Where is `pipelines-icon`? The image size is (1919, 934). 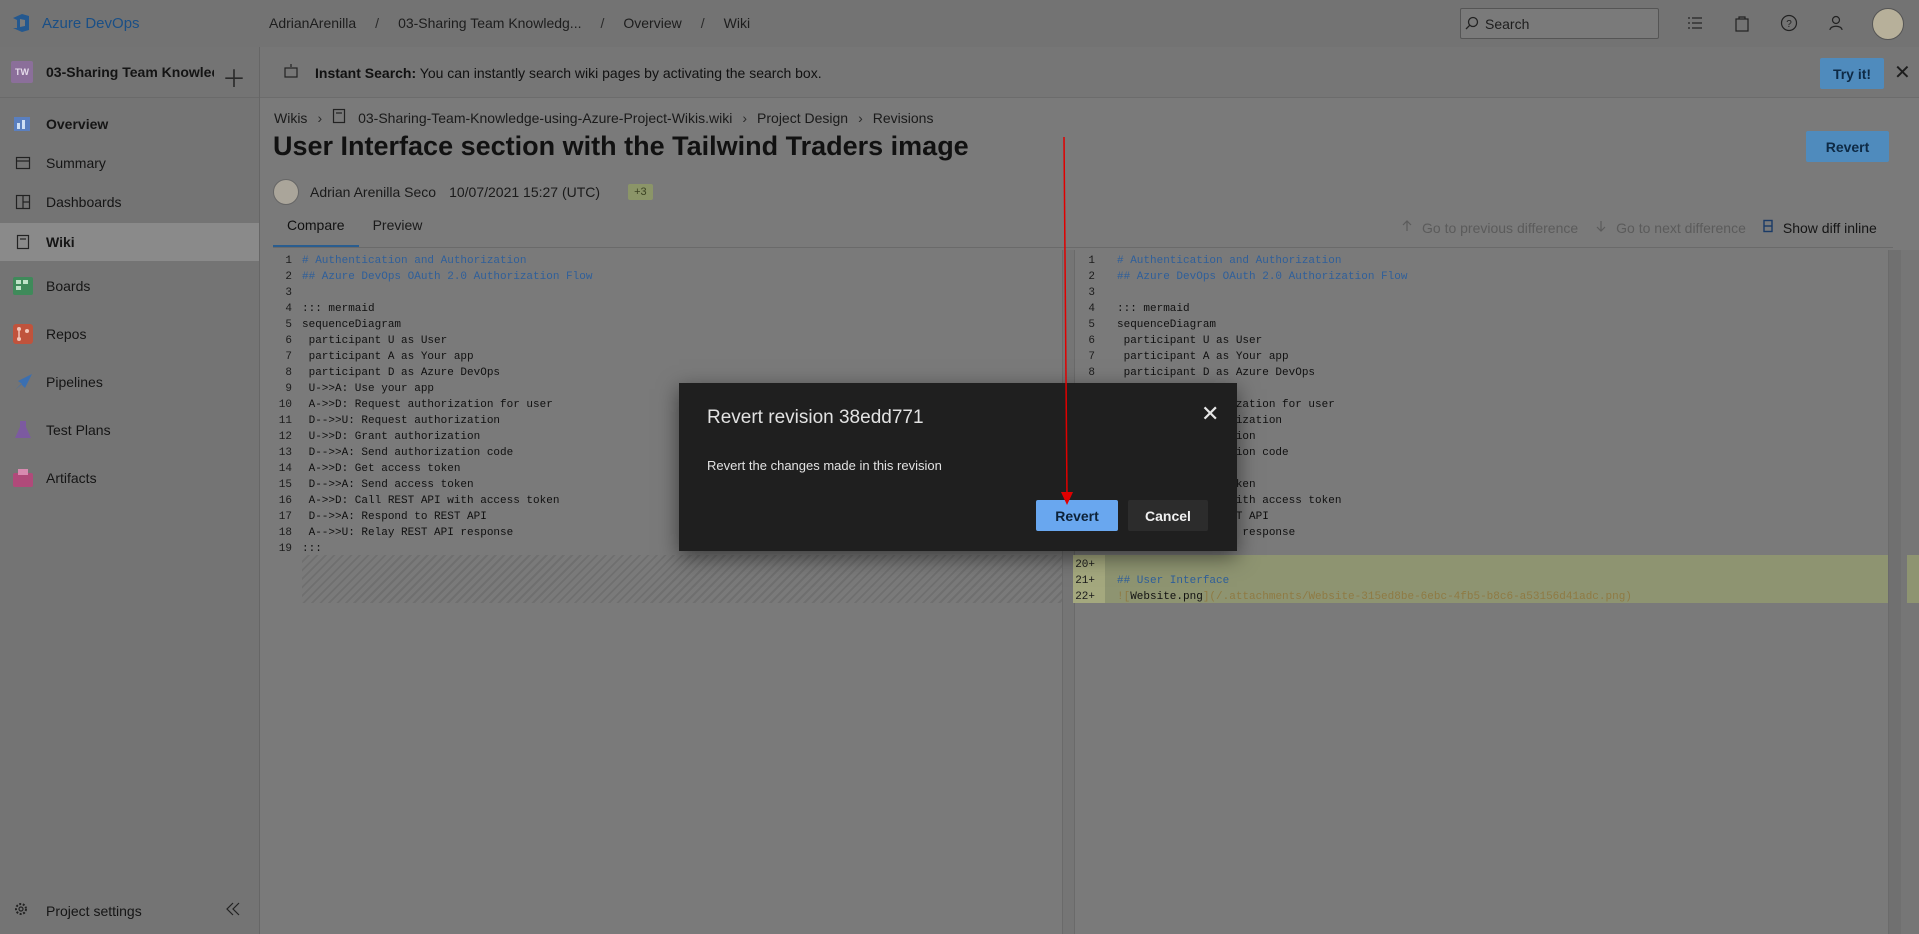
pipelines-icon is located at coordinates (23, 382).